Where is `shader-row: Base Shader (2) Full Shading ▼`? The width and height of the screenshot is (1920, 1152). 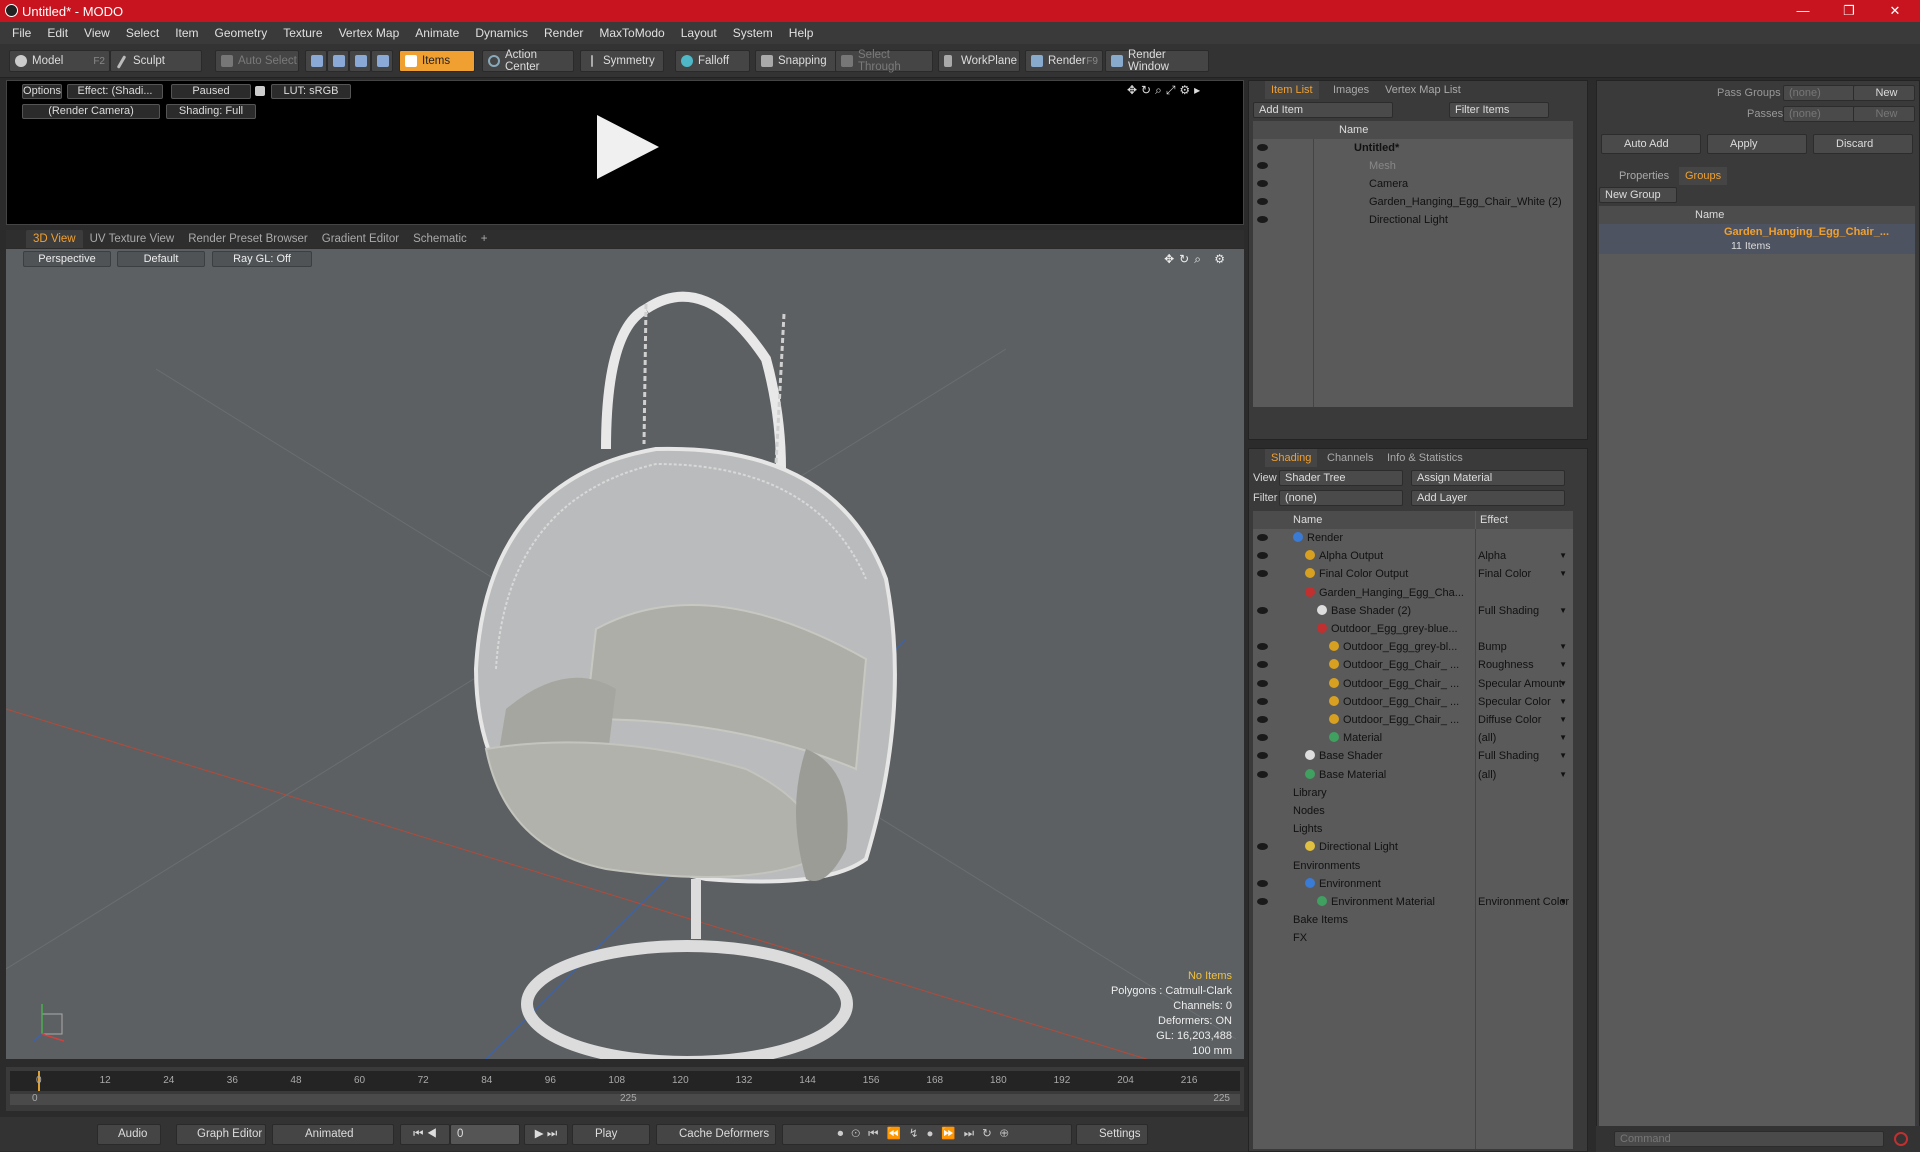 shader-row: Base Shader (2) Full Shading ▼ is located at coordinates (1413, 611).